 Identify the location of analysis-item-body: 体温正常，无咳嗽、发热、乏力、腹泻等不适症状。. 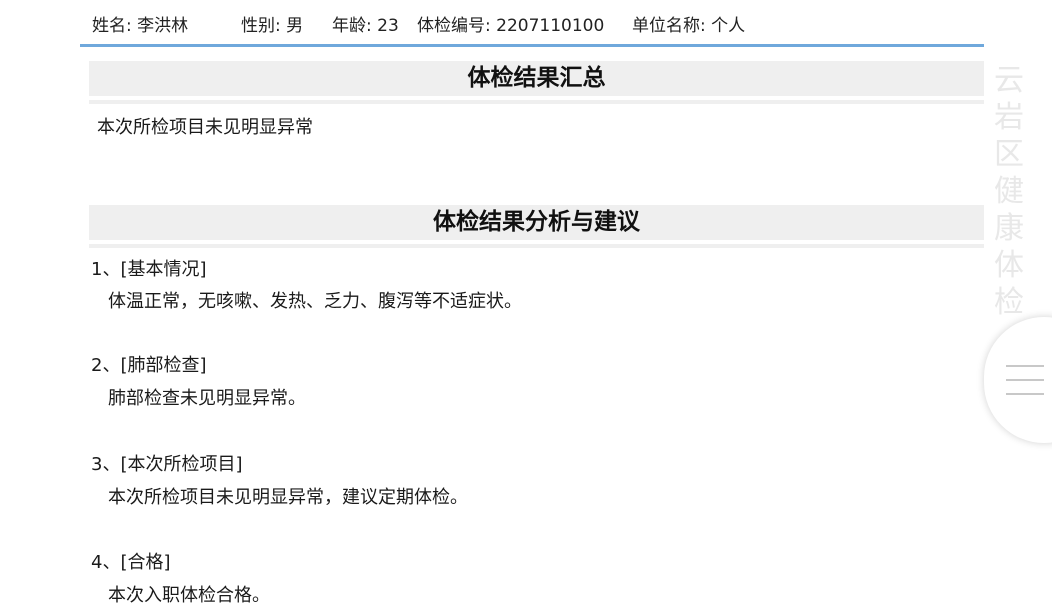
(315, 301).